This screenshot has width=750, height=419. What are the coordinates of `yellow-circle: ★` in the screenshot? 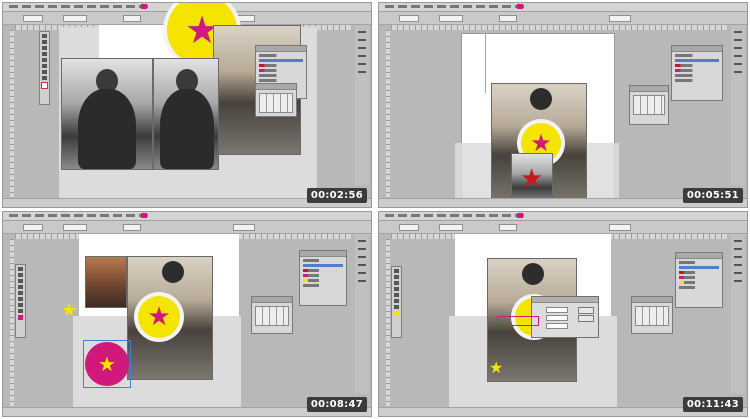 It's located at (159, 317).